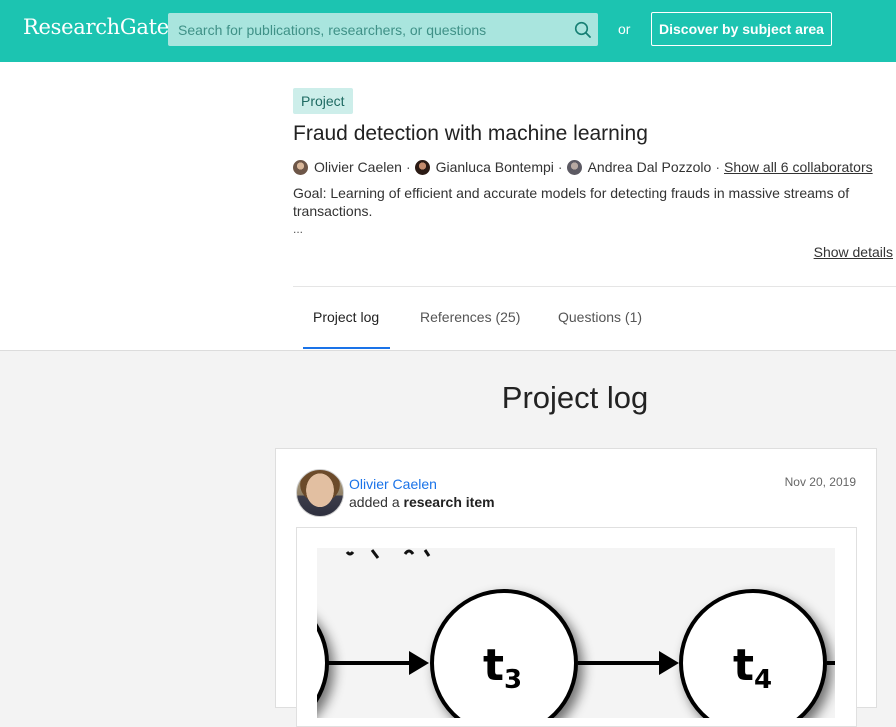  Describe the element at coordinates (763, 680) in the screenshot. I see `node-subscript-4: 4` at that location.